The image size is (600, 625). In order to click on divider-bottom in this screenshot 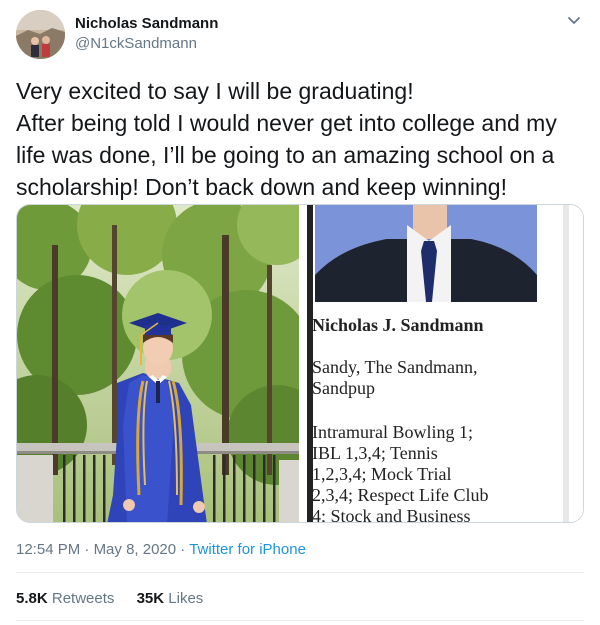, I will do `click(300, 620)`.